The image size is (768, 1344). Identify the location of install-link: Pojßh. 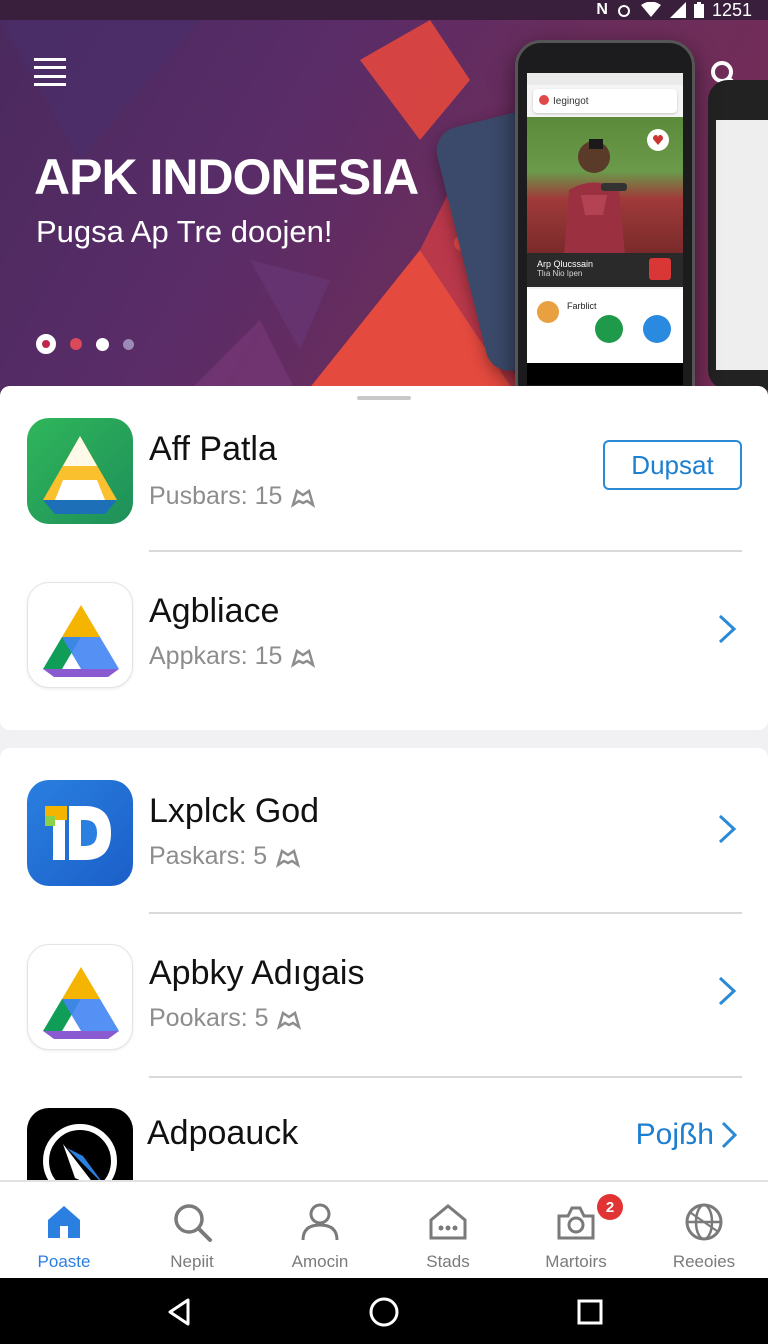
(687, 1135).